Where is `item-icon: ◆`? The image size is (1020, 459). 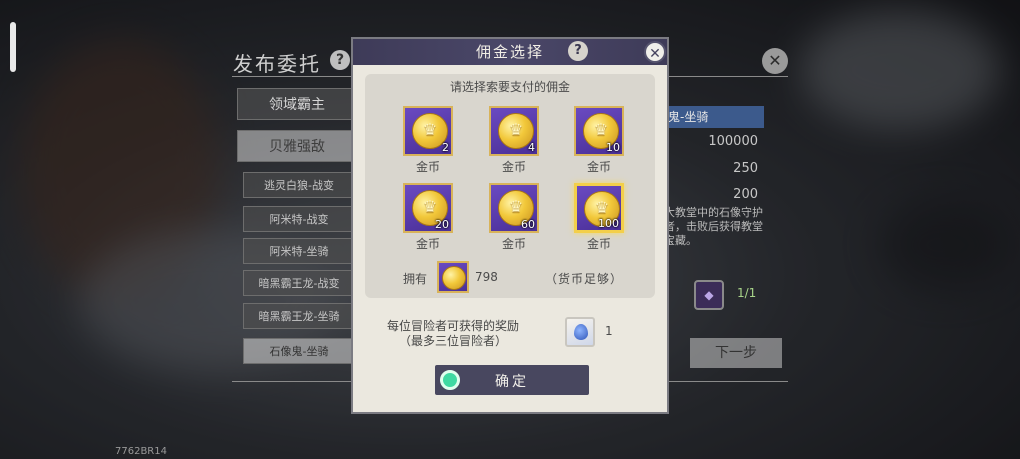 item-icon: ◆ is located at coordinates (709, 295).